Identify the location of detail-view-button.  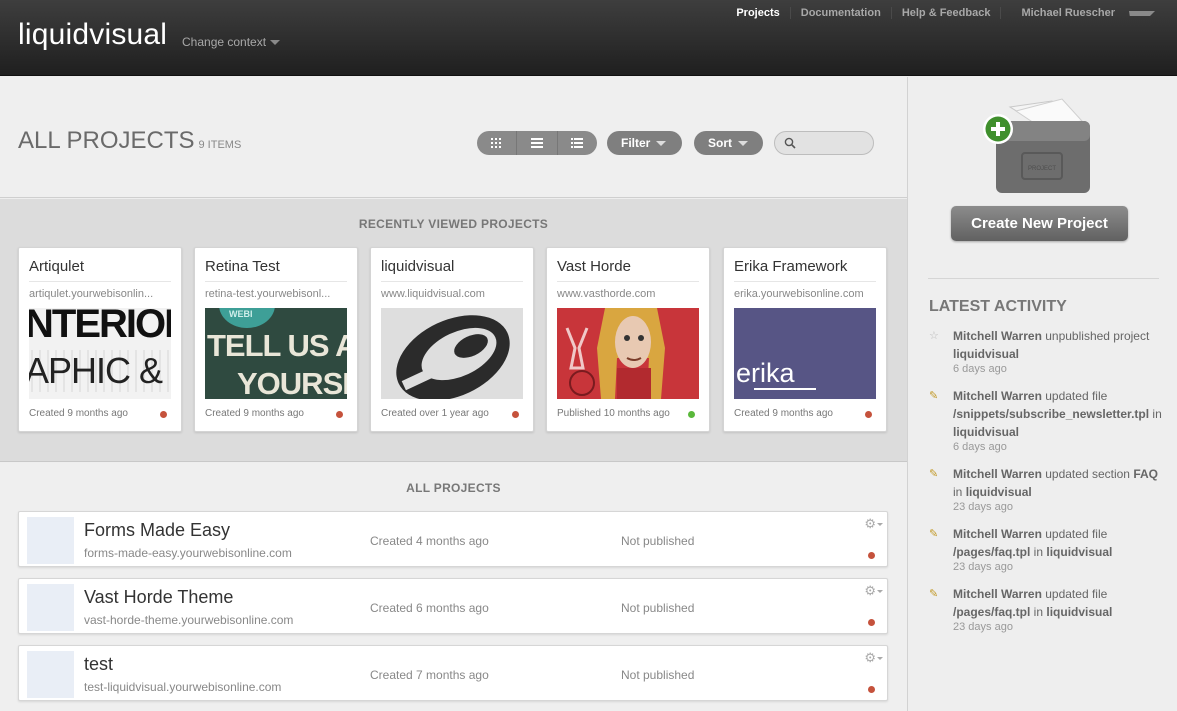
(576, 143).